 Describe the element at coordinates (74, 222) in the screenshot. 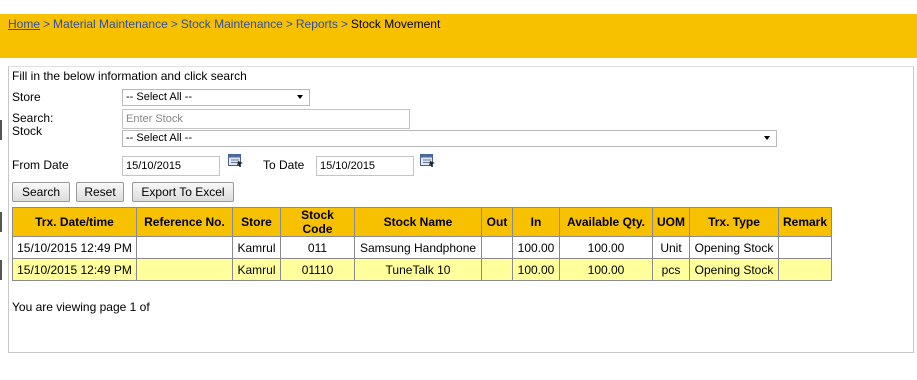

I see `column-header-trx-datetime: Trx. Date/time` at that location.